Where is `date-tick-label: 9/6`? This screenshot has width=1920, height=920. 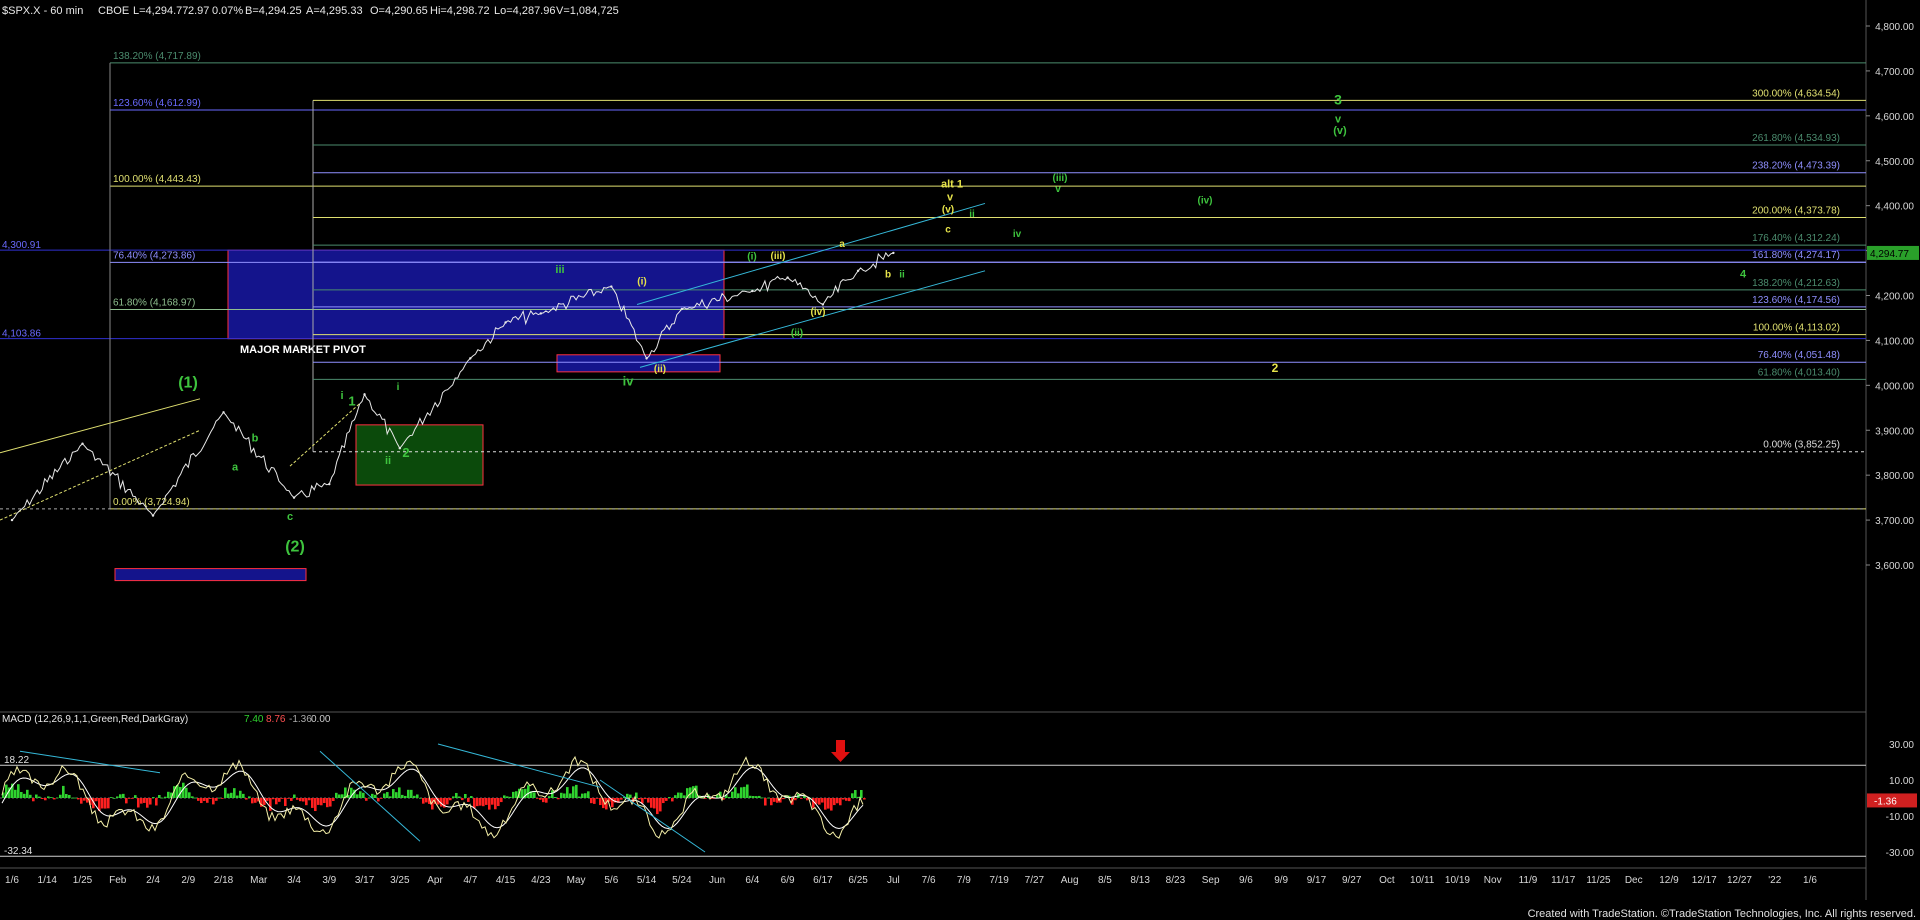
date-tick-label: 9/6 is located at coordinates (1246, 880).